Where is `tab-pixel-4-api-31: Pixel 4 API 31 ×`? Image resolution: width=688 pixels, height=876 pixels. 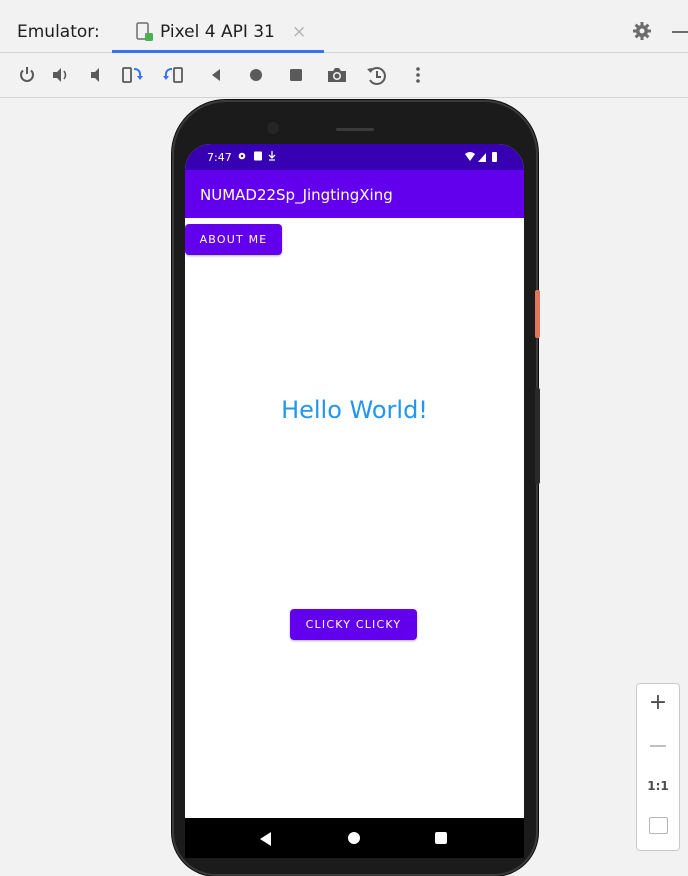 tab-pixel-4-api-31: Pixel 4 API 31 × is located at coordinates (218, 31).